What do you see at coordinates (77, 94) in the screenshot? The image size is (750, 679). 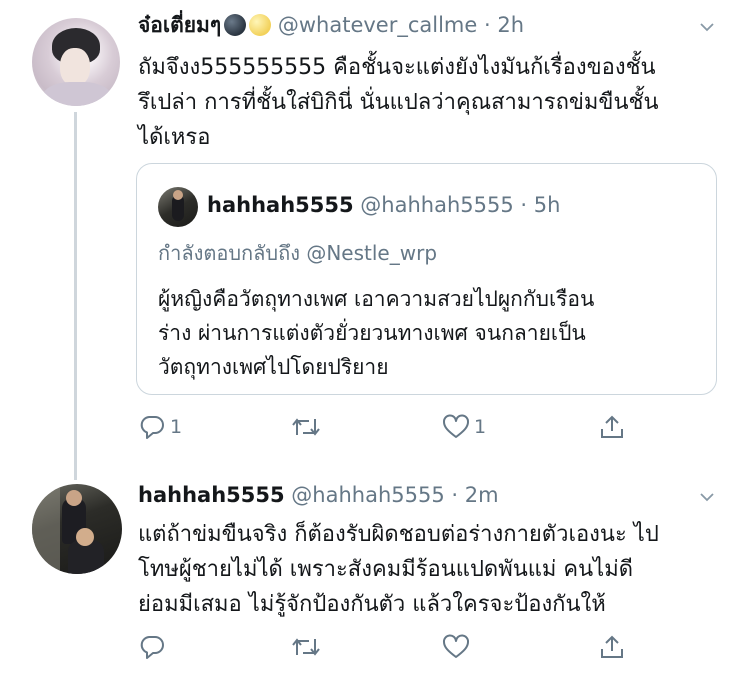 I see `avatar-body` at bounding box center [77, 94].